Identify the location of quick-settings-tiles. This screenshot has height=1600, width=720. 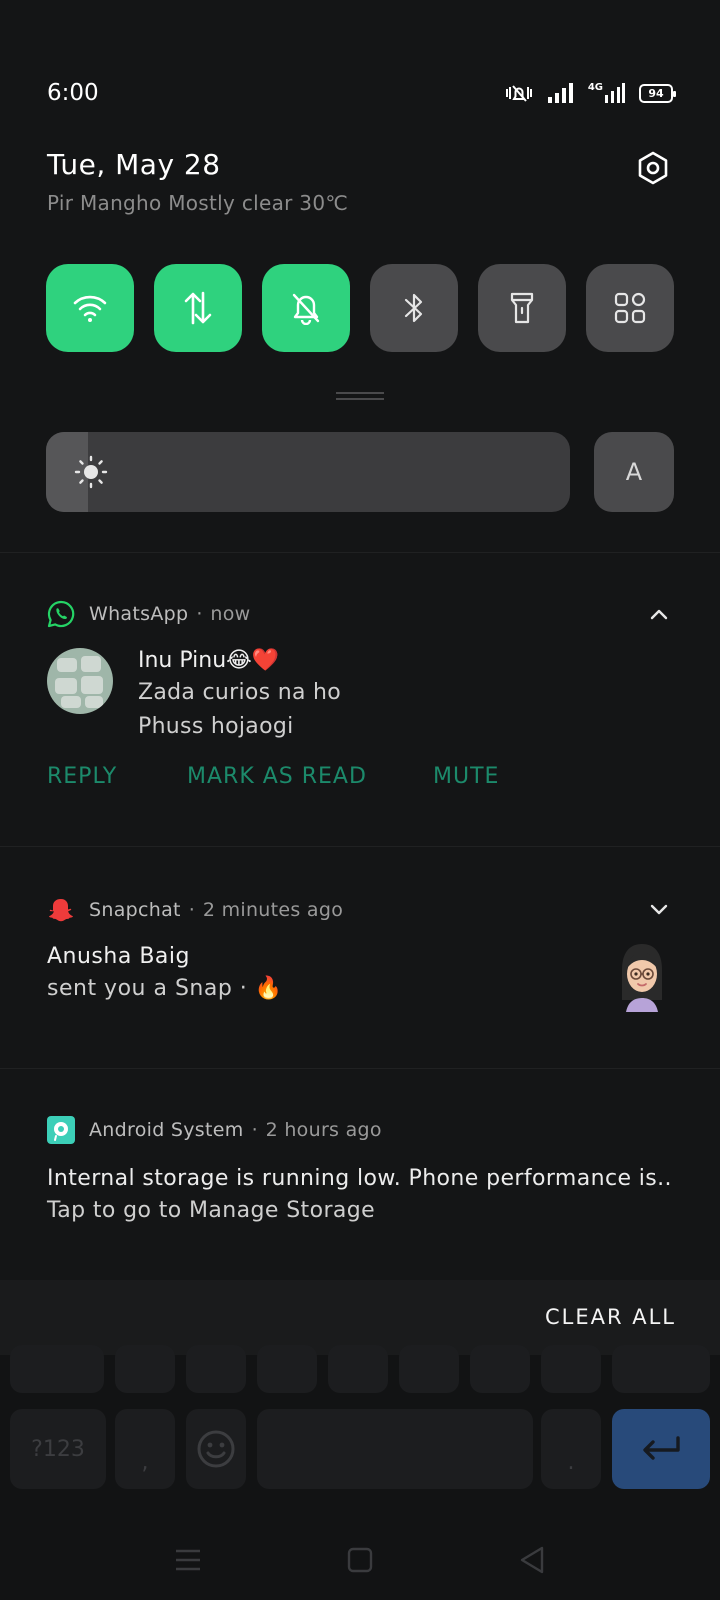
(360, 308).